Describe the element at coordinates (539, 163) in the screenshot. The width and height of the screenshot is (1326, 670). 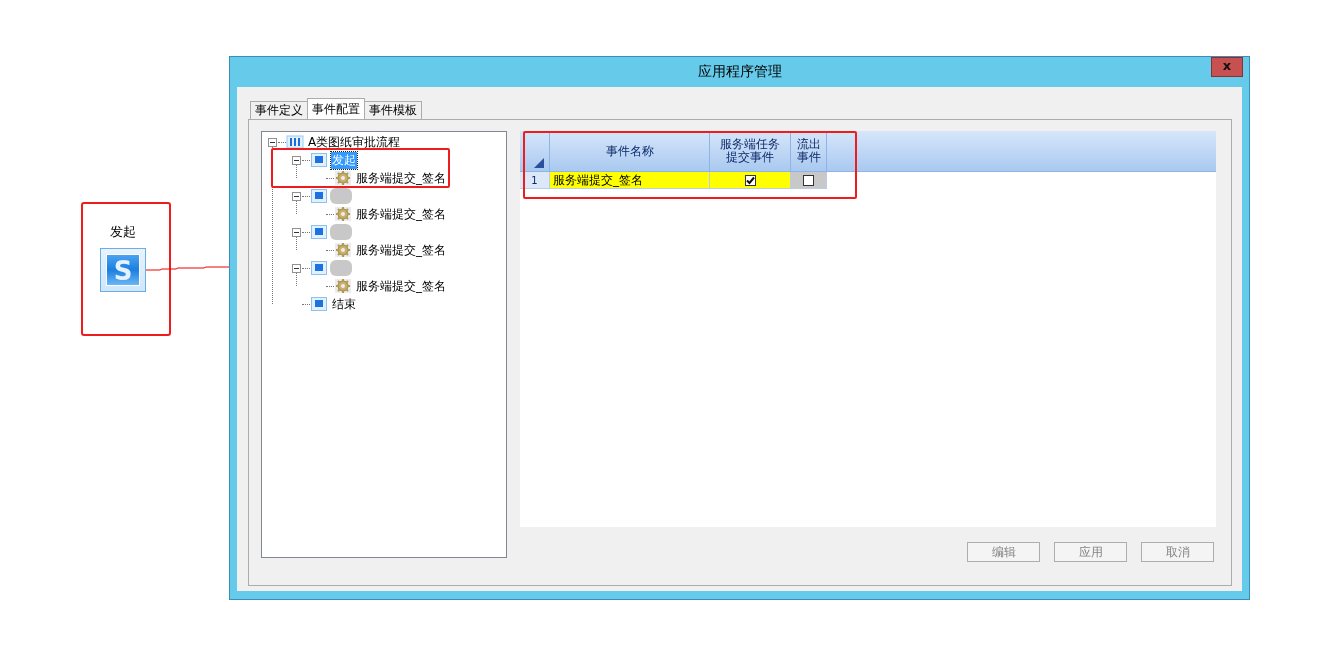
I see `select-all-icon` at that location.